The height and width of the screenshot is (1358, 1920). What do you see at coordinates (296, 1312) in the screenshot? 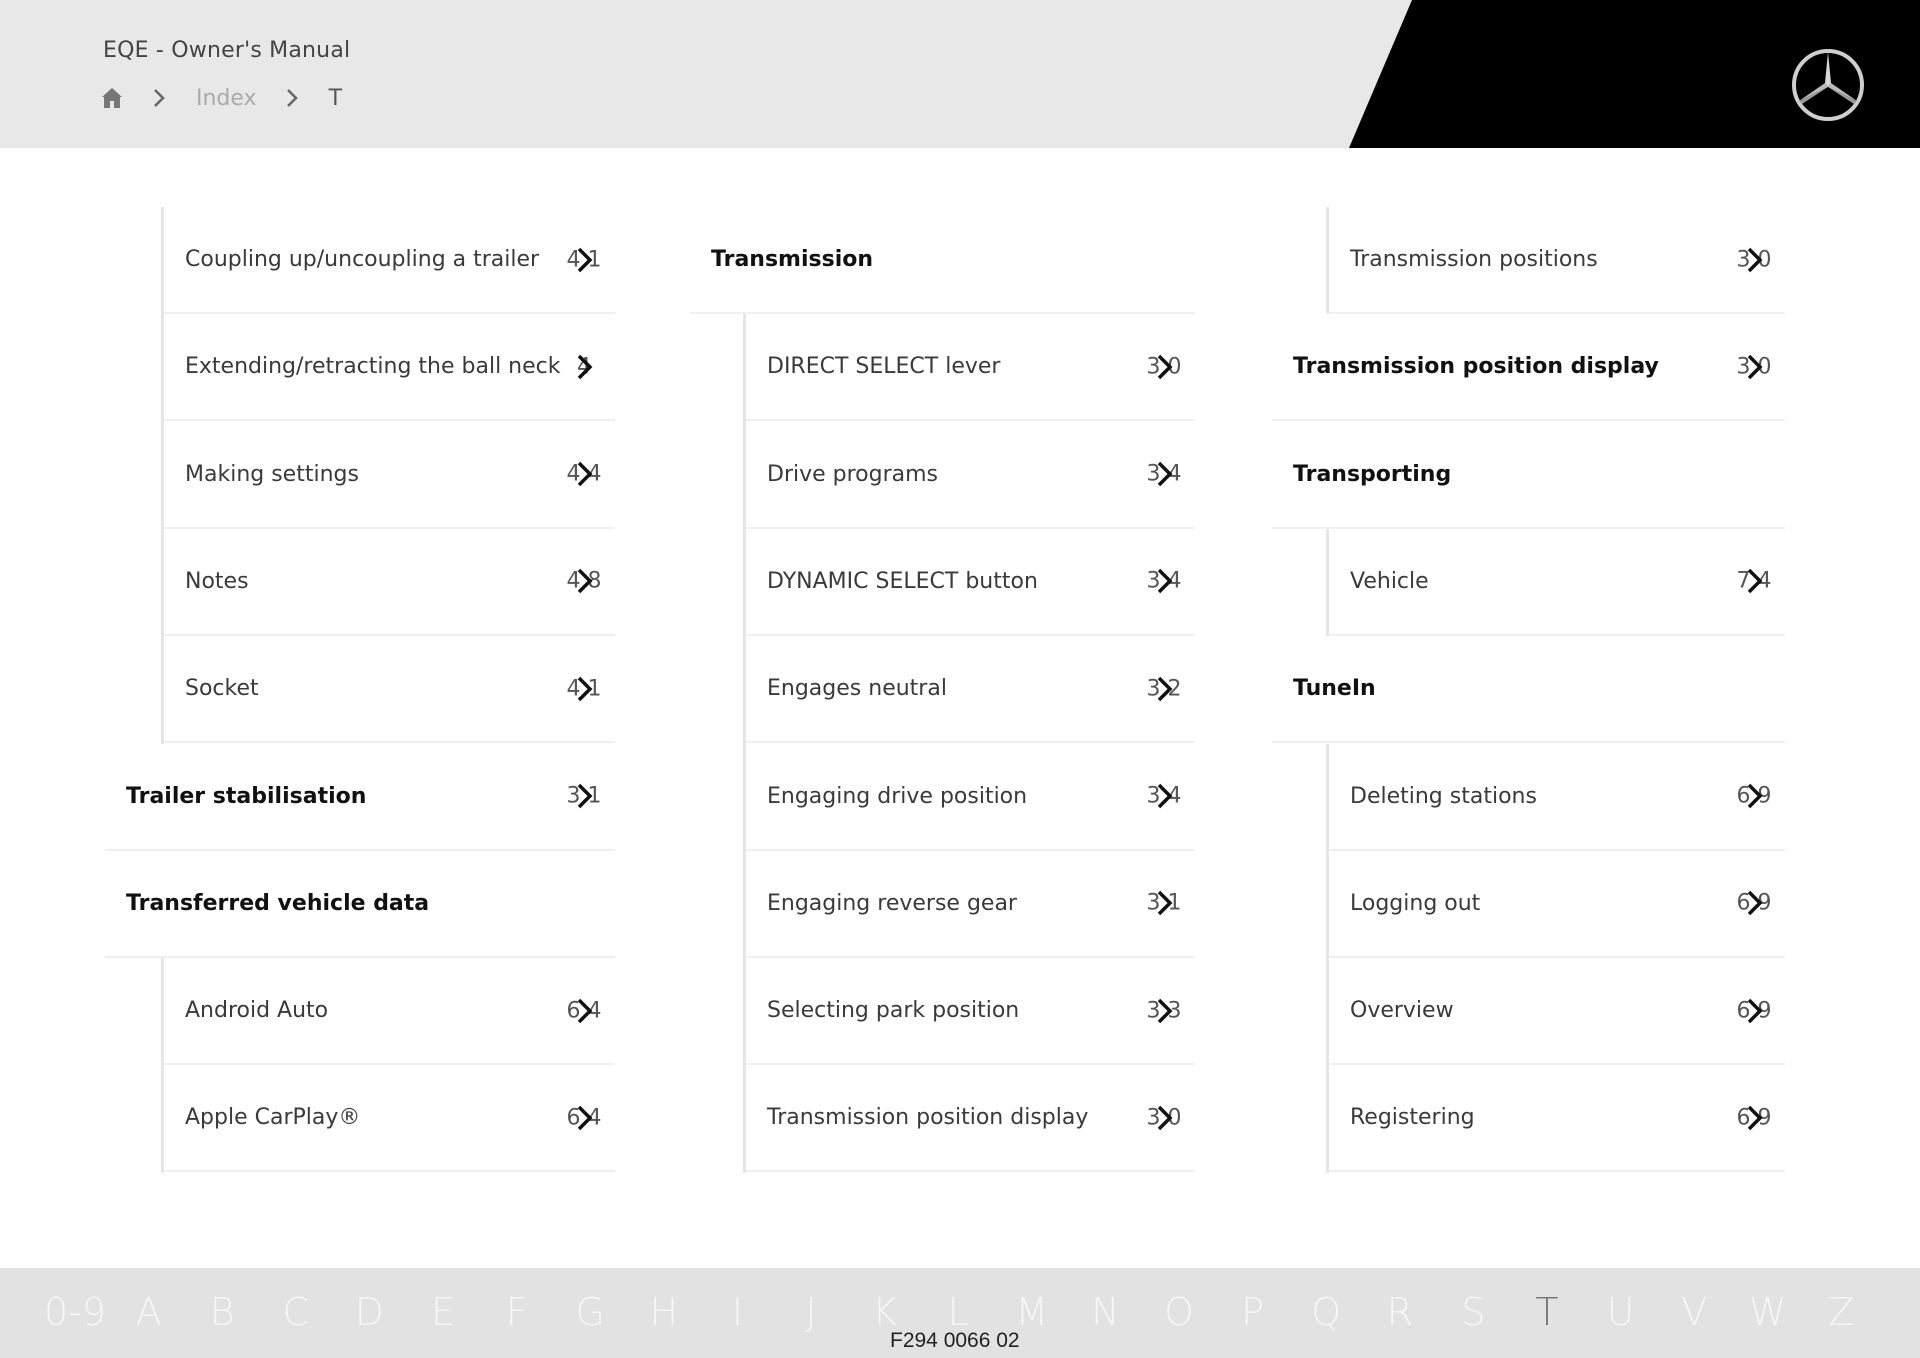
I see `alphabet-letter-c: C` at bounding box center [296, 1312].